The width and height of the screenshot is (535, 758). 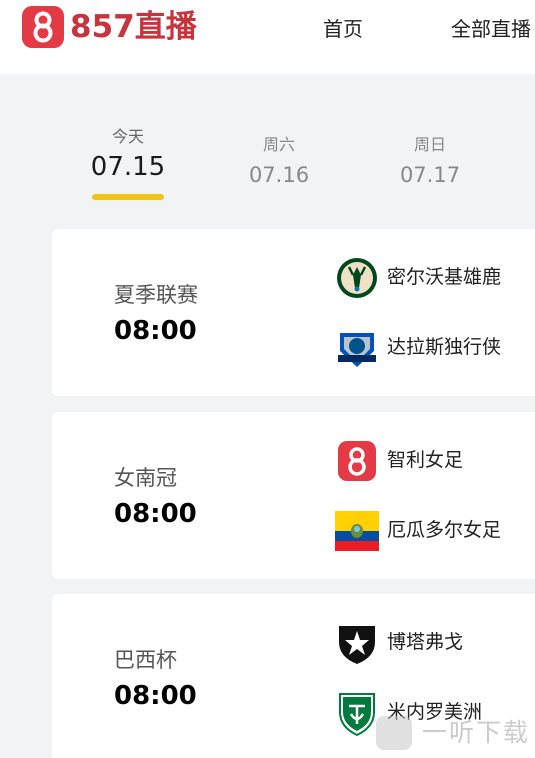 I want to click on home-team: 密尔沃基雄鹿, so click(x=434, y=278).